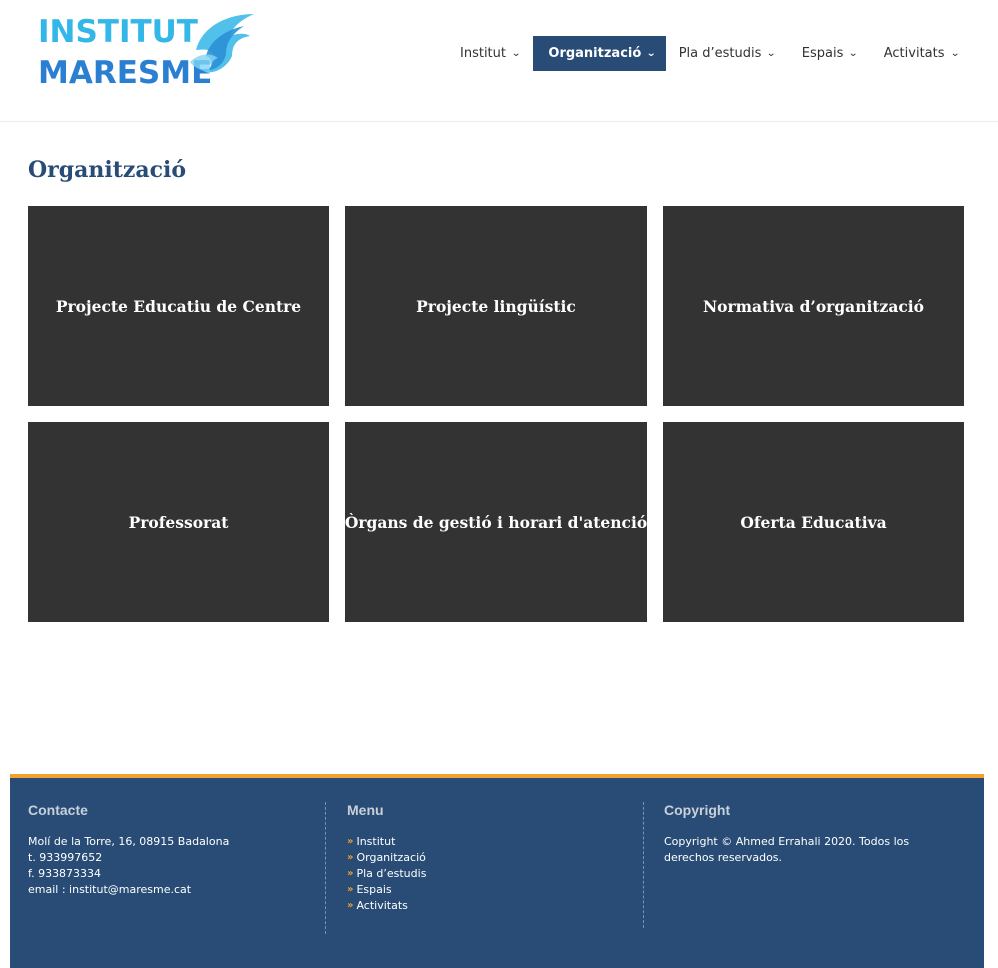 This screenshot has height=968, width=998. Describe the element at coordinates (595, 53) in the screenshot. I see `nav-item-label: Organització` at that location.